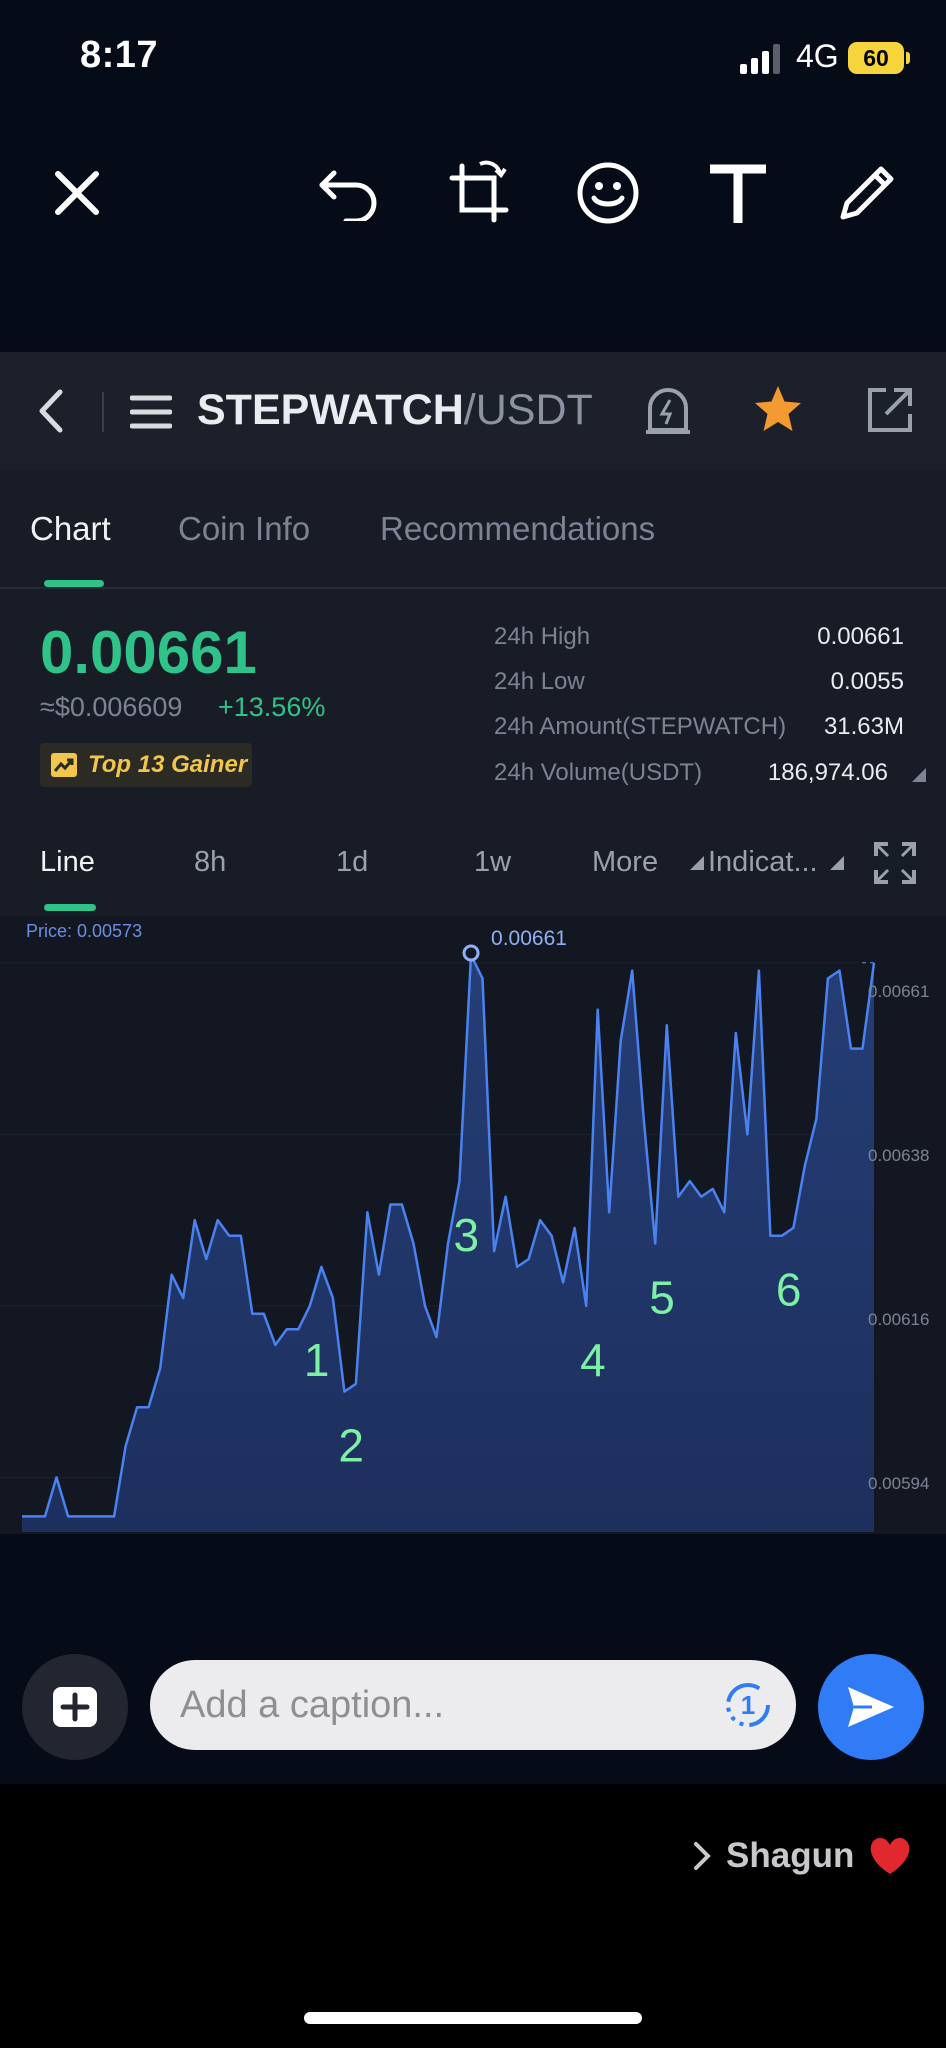  Describe the element at coordinates (702, 1856) in the screenshot. I see `chevron-right-icon` at that location.